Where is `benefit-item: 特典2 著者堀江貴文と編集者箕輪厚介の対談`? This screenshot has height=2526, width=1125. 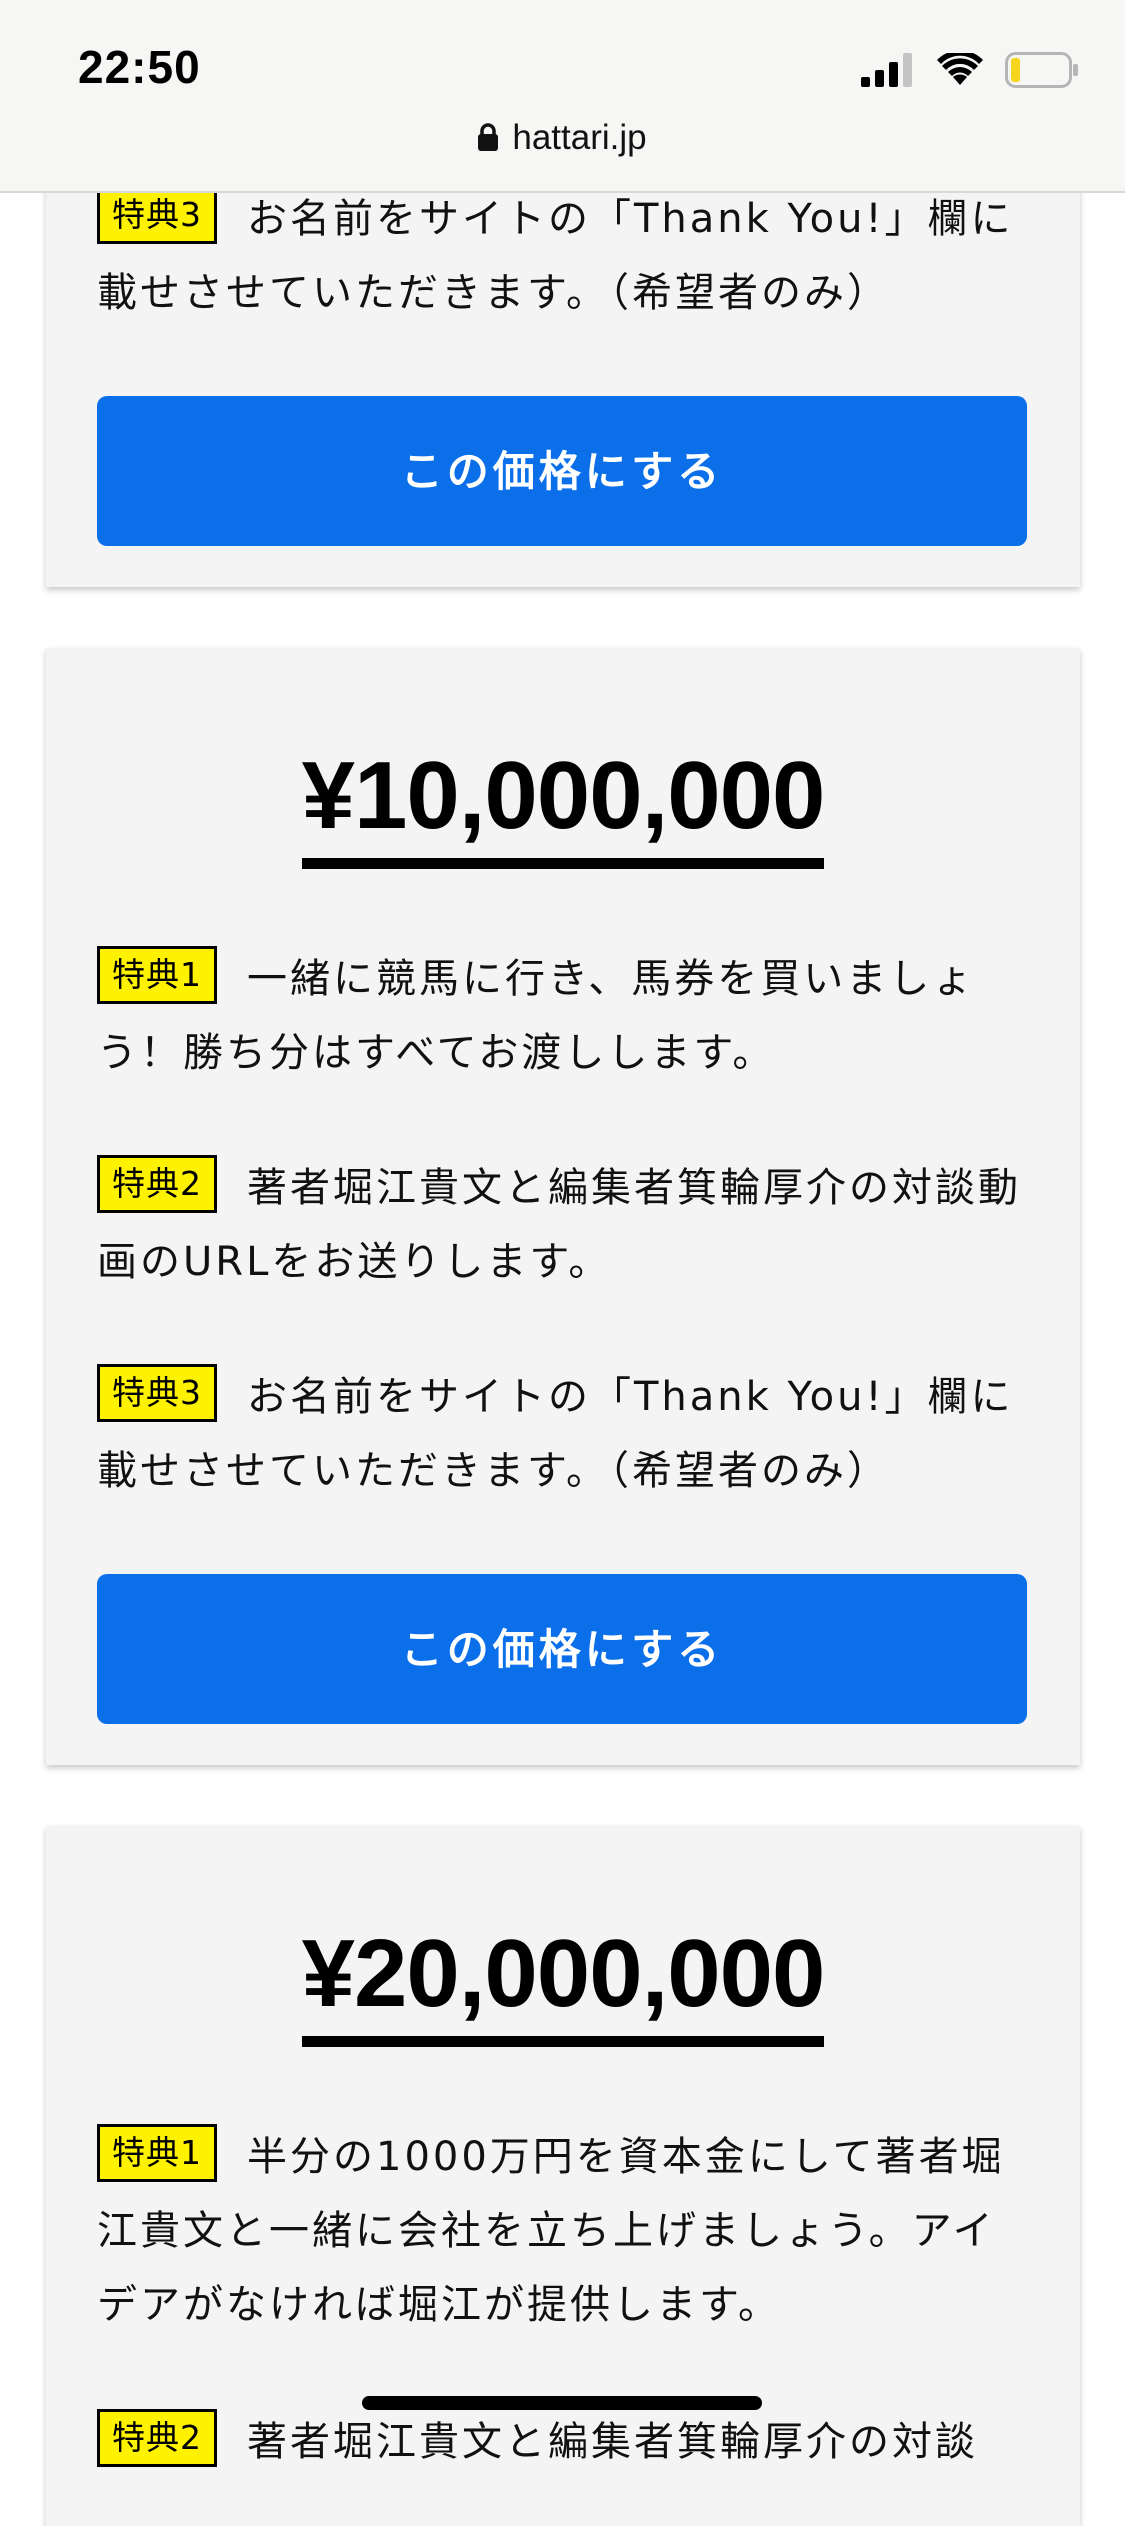 benefit-item: 特典2 著者堀江貴文と編集者箕輪厚介の対談 is located at coordinates (567, 2442).